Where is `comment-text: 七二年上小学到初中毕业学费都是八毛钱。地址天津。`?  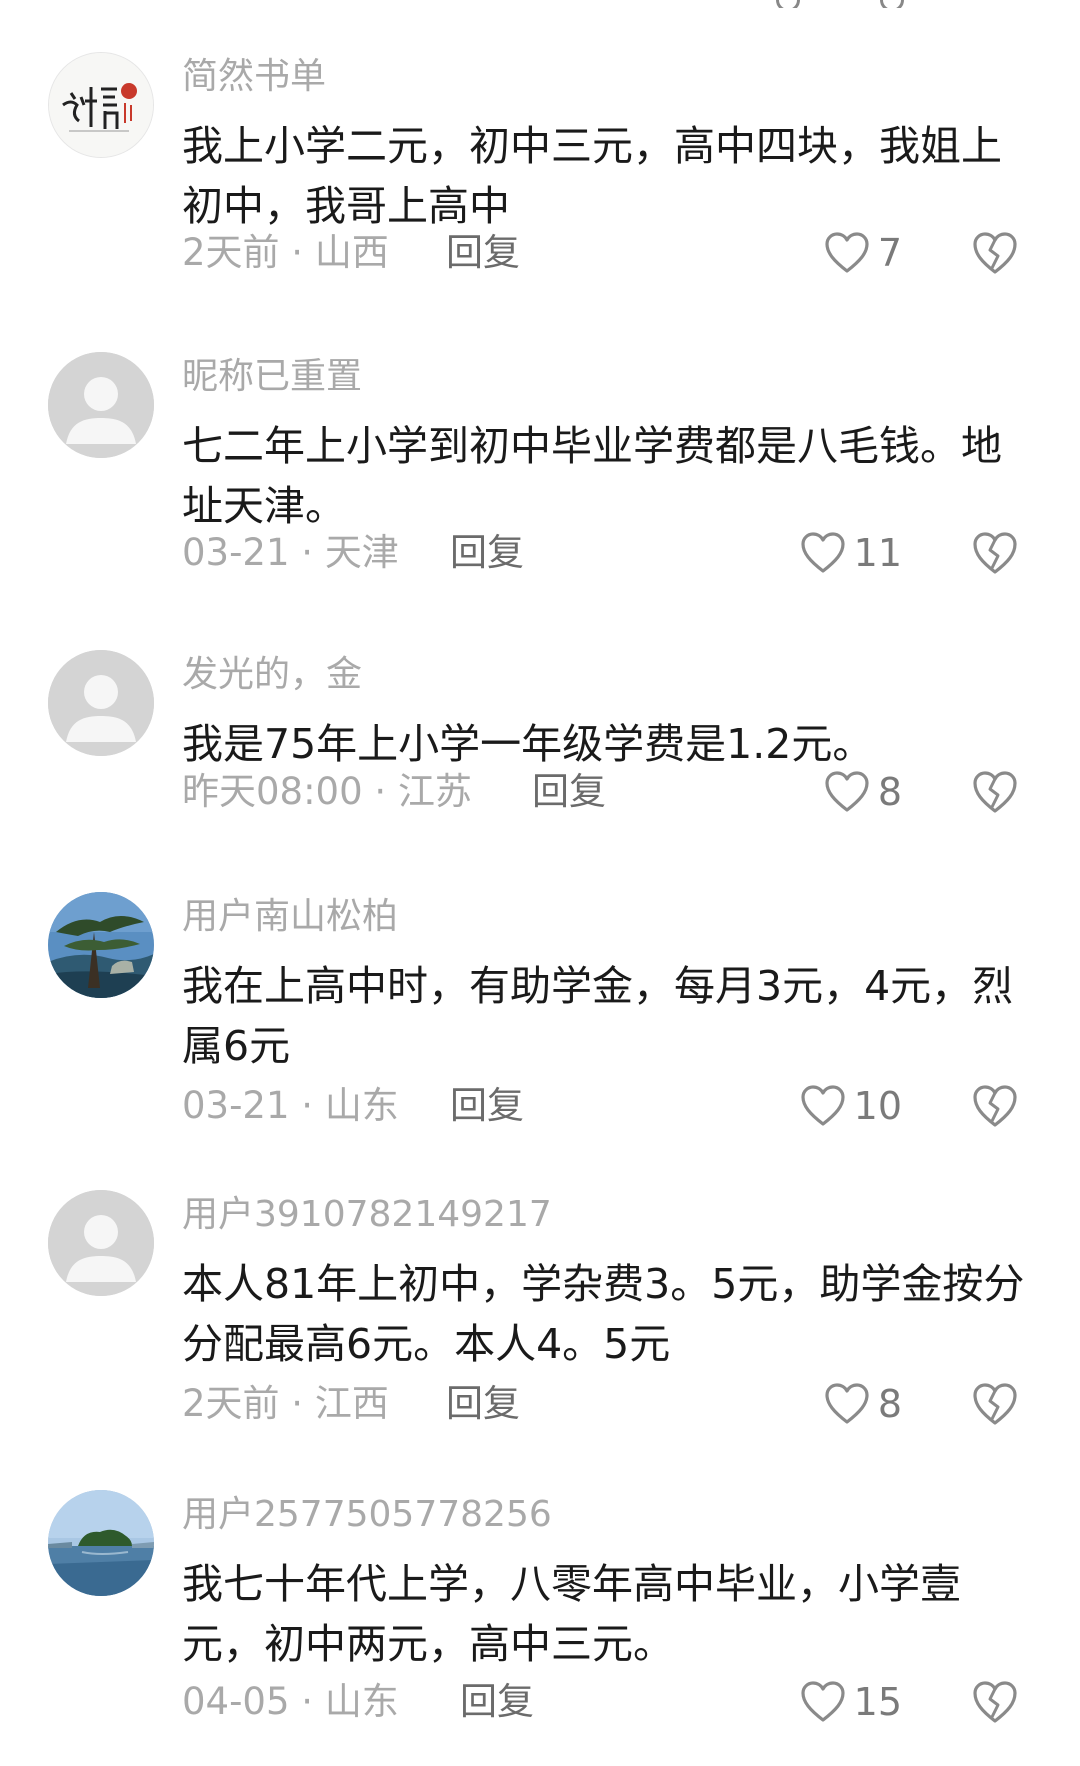 comment-text: 七二年上小学到初中毕业学费都是八毛钱。地址天津。 is located at coordinates (592, 476).